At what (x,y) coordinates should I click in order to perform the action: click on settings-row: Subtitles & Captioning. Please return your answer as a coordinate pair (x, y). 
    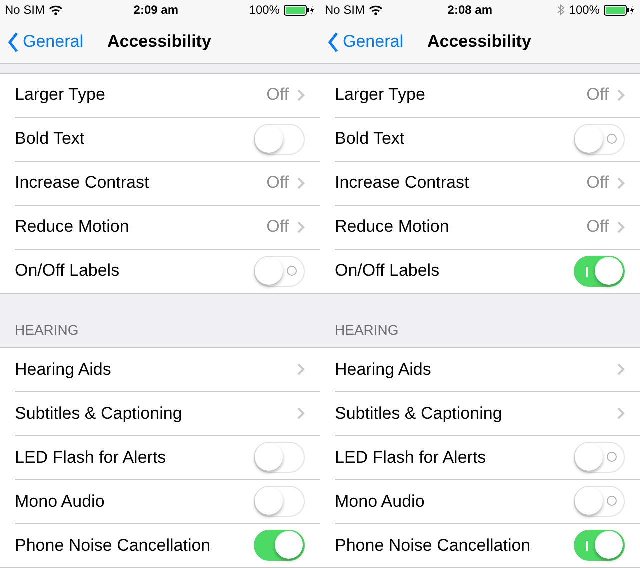
    Looking at the image, I should click on (487, 414).